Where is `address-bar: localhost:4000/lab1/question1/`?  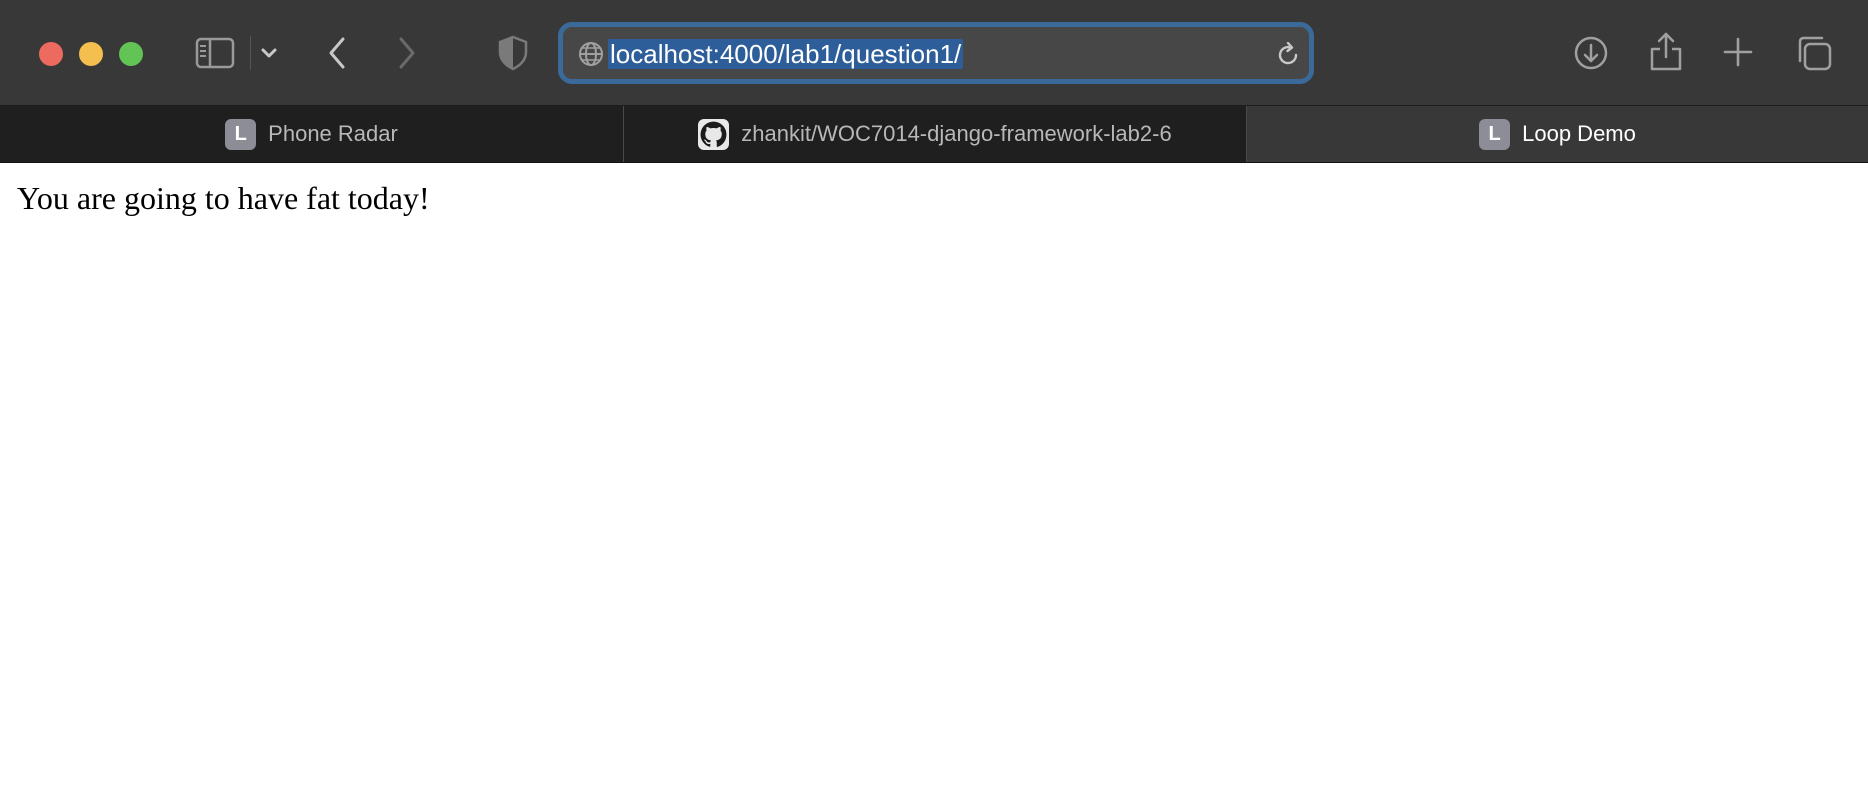
address-bar: localhost:4000/lab1/question1/ is located at coordinates (936, 53).